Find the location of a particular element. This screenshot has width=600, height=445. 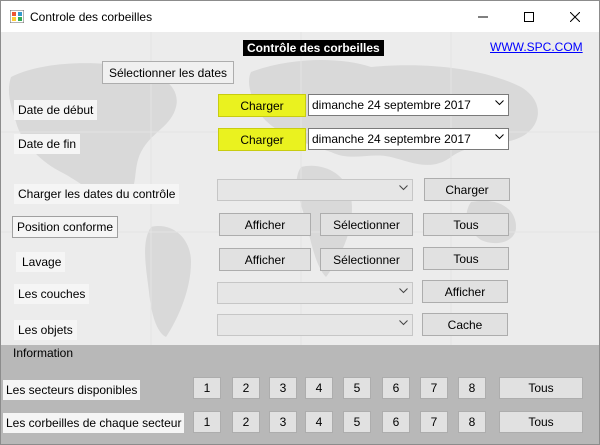

page-title: Contrôle des corbeilles is located at coordinates (313, 48).